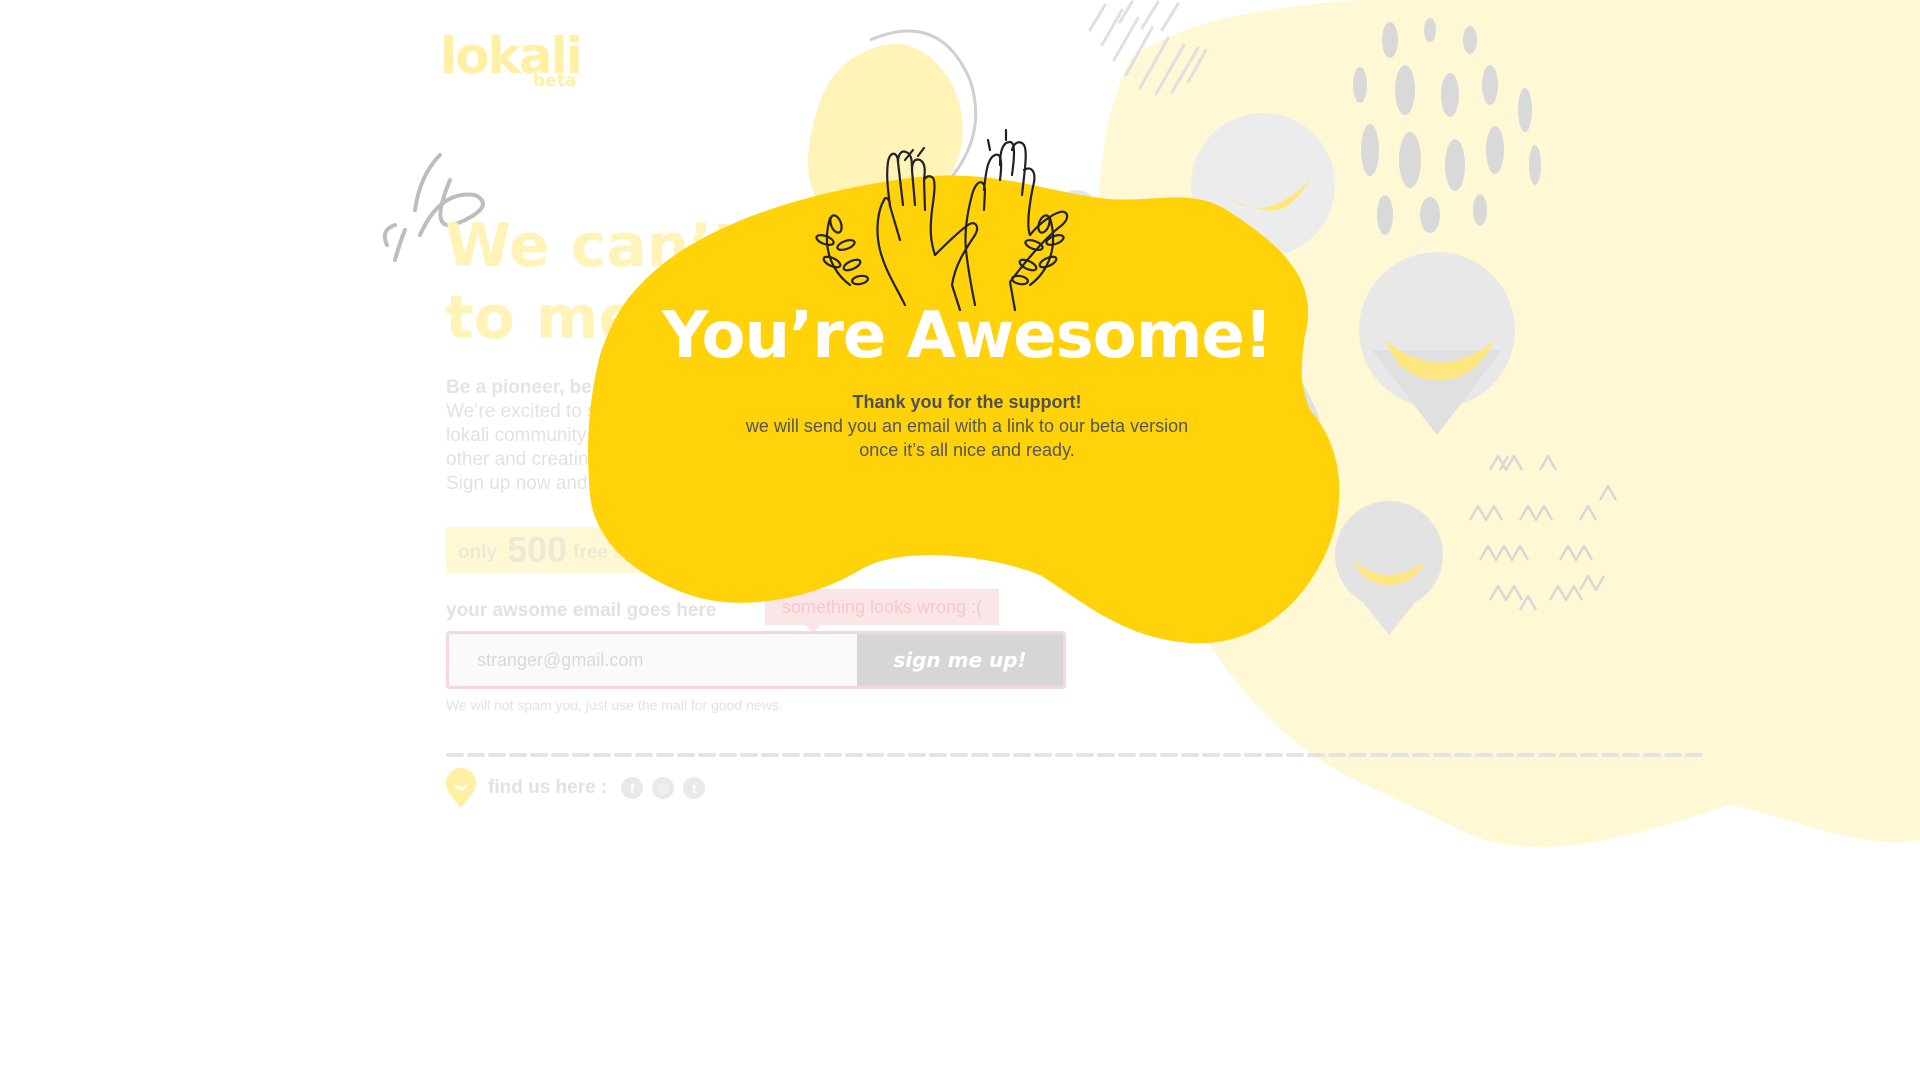 This screenshot has width=1920, height=1080. What do you see at coordinates (967, 336) in the screenshot?
I see `modal-title: You’re Awesome!` at bounding box center [967, 336].